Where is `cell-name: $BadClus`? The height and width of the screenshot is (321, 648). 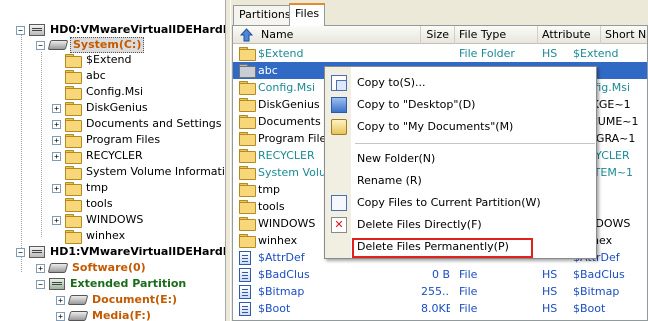
cell-name: $BadClus is located at coordinates (329, 274).